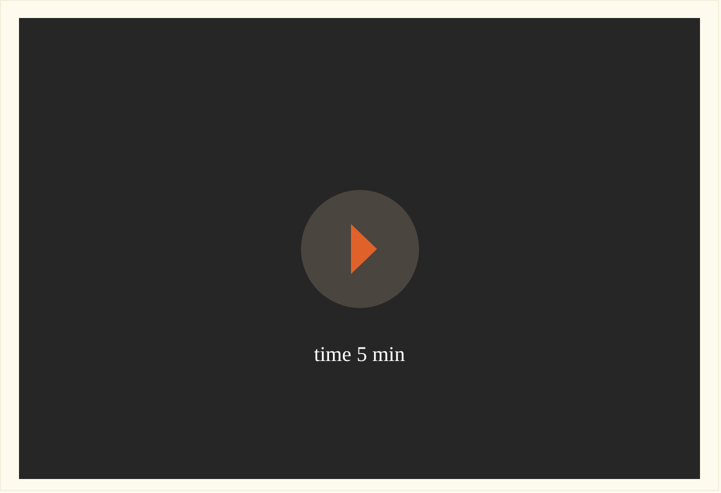  I want to click on video-duration: time 5 min, so click(359, 354).